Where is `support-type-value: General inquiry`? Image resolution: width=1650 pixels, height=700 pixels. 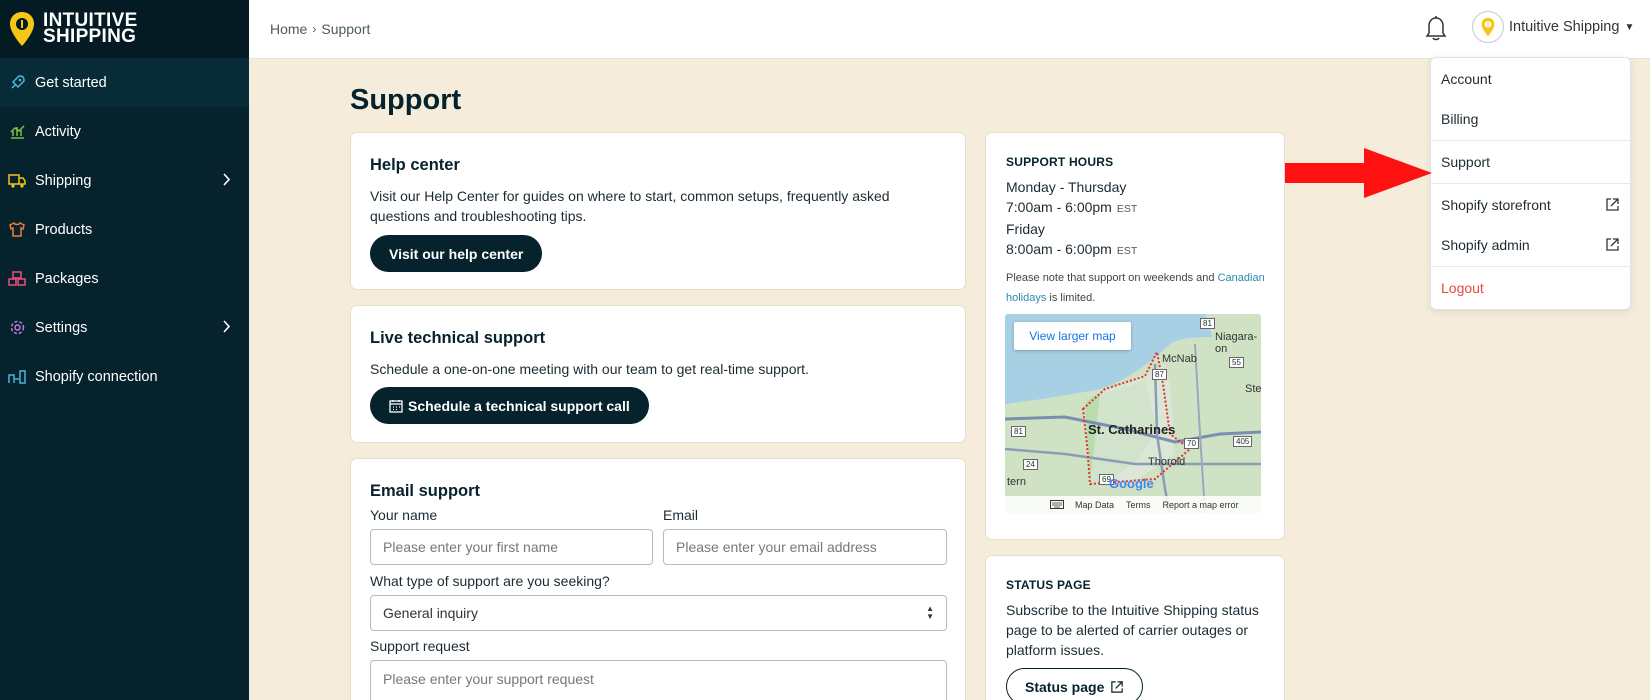
support-type-value: General inquiry is located at coordinates (430, 613).